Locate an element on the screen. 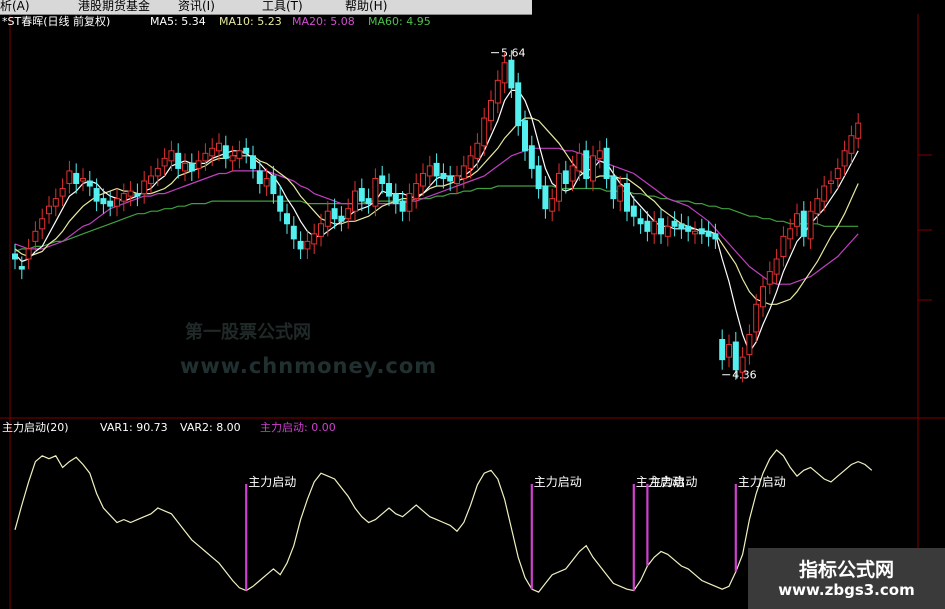 The height and width of the screenshot is (609, 945). high-price-label: 5.64 is located at coordinates (513, 53).